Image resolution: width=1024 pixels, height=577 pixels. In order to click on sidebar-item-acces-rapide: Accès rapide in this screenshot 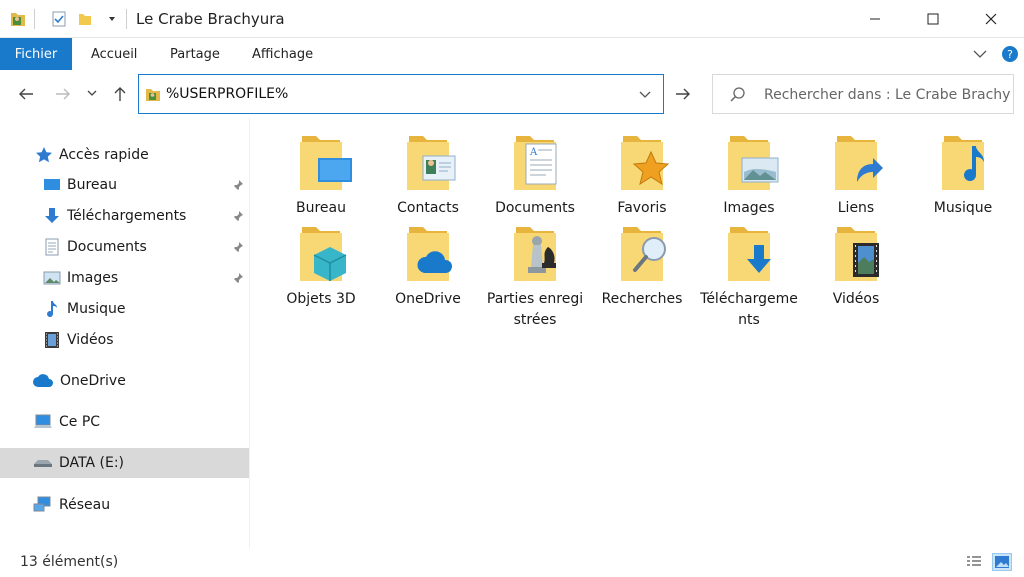, I will do `click(124, 155)`.